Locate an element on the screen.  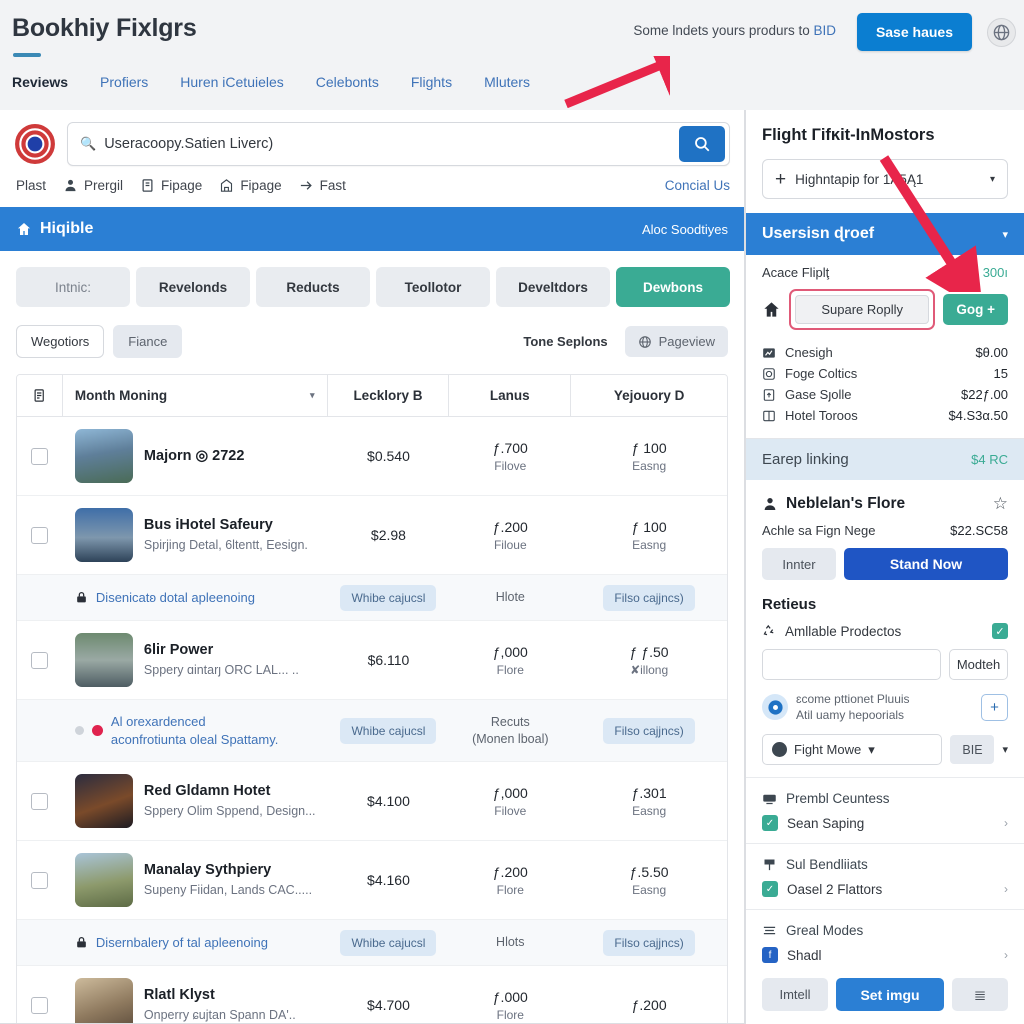
subrow-link: Disenicatʚ dotal apleenoing is located at coordinates (175, 598).